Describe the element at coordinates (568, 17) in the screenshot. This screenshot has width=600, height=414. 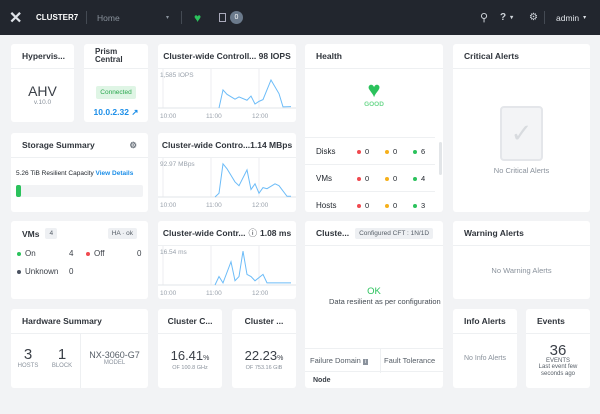
I see `user-name: admin` at that location.